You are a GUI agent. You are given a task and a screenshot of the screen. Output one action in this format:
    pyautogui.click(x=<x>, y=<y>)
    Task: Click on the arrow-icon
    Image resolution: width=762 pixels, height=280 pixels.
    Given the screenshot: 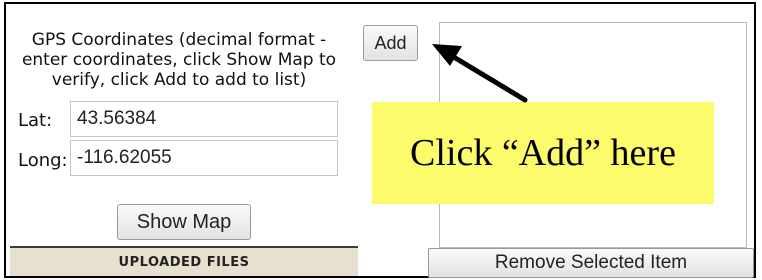 What is the action you would take?
    pyautogui.click(x=480, y=73)
    